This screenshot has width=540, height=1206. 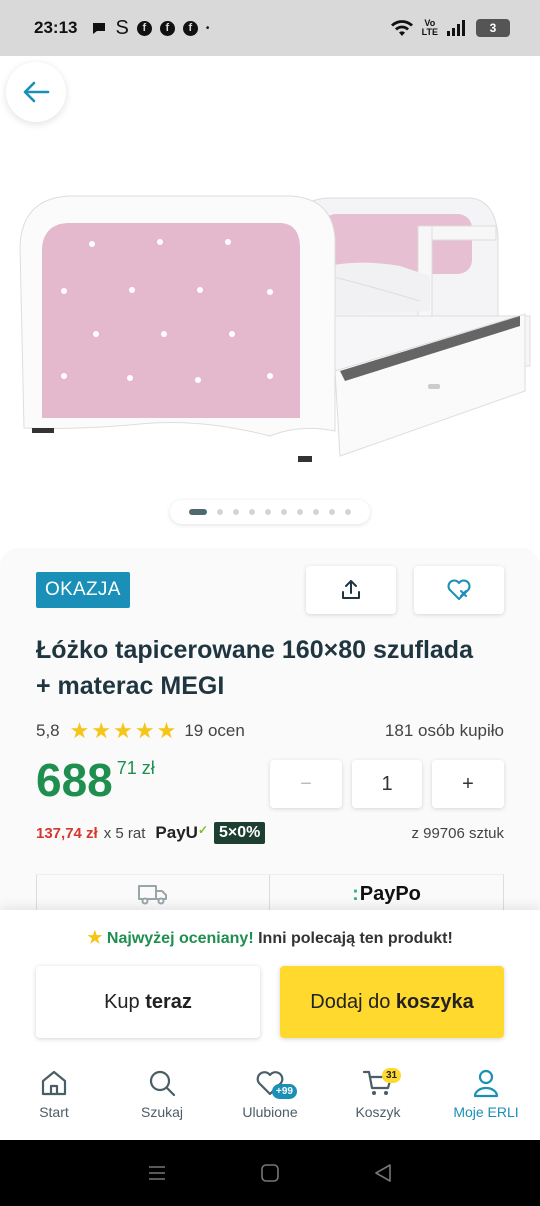 I want to click on volte-icon: Vo LTE, so click(x=430, y=28).